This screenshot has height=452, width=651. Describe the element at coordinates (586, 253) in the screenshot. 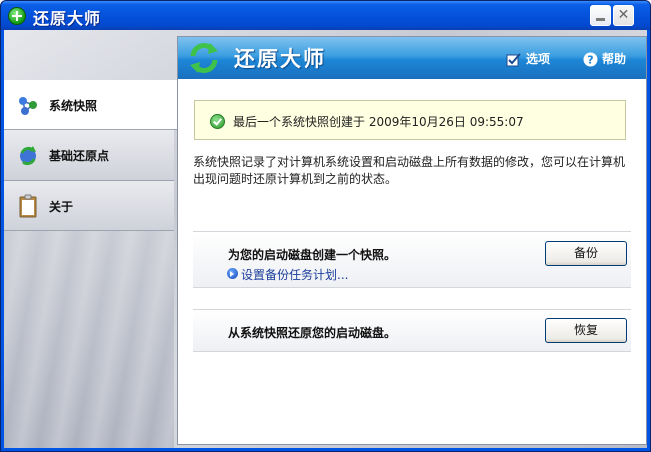

I see `backup-button: 备份` at that location.